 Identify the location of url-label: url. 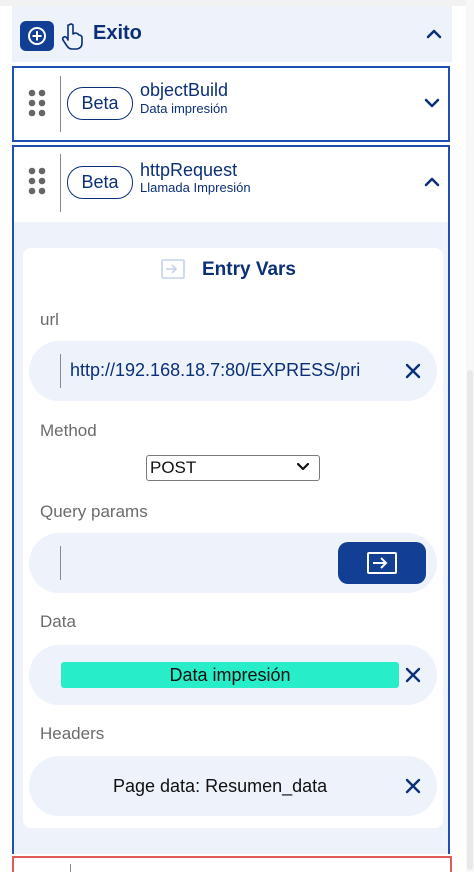
(49, 319).